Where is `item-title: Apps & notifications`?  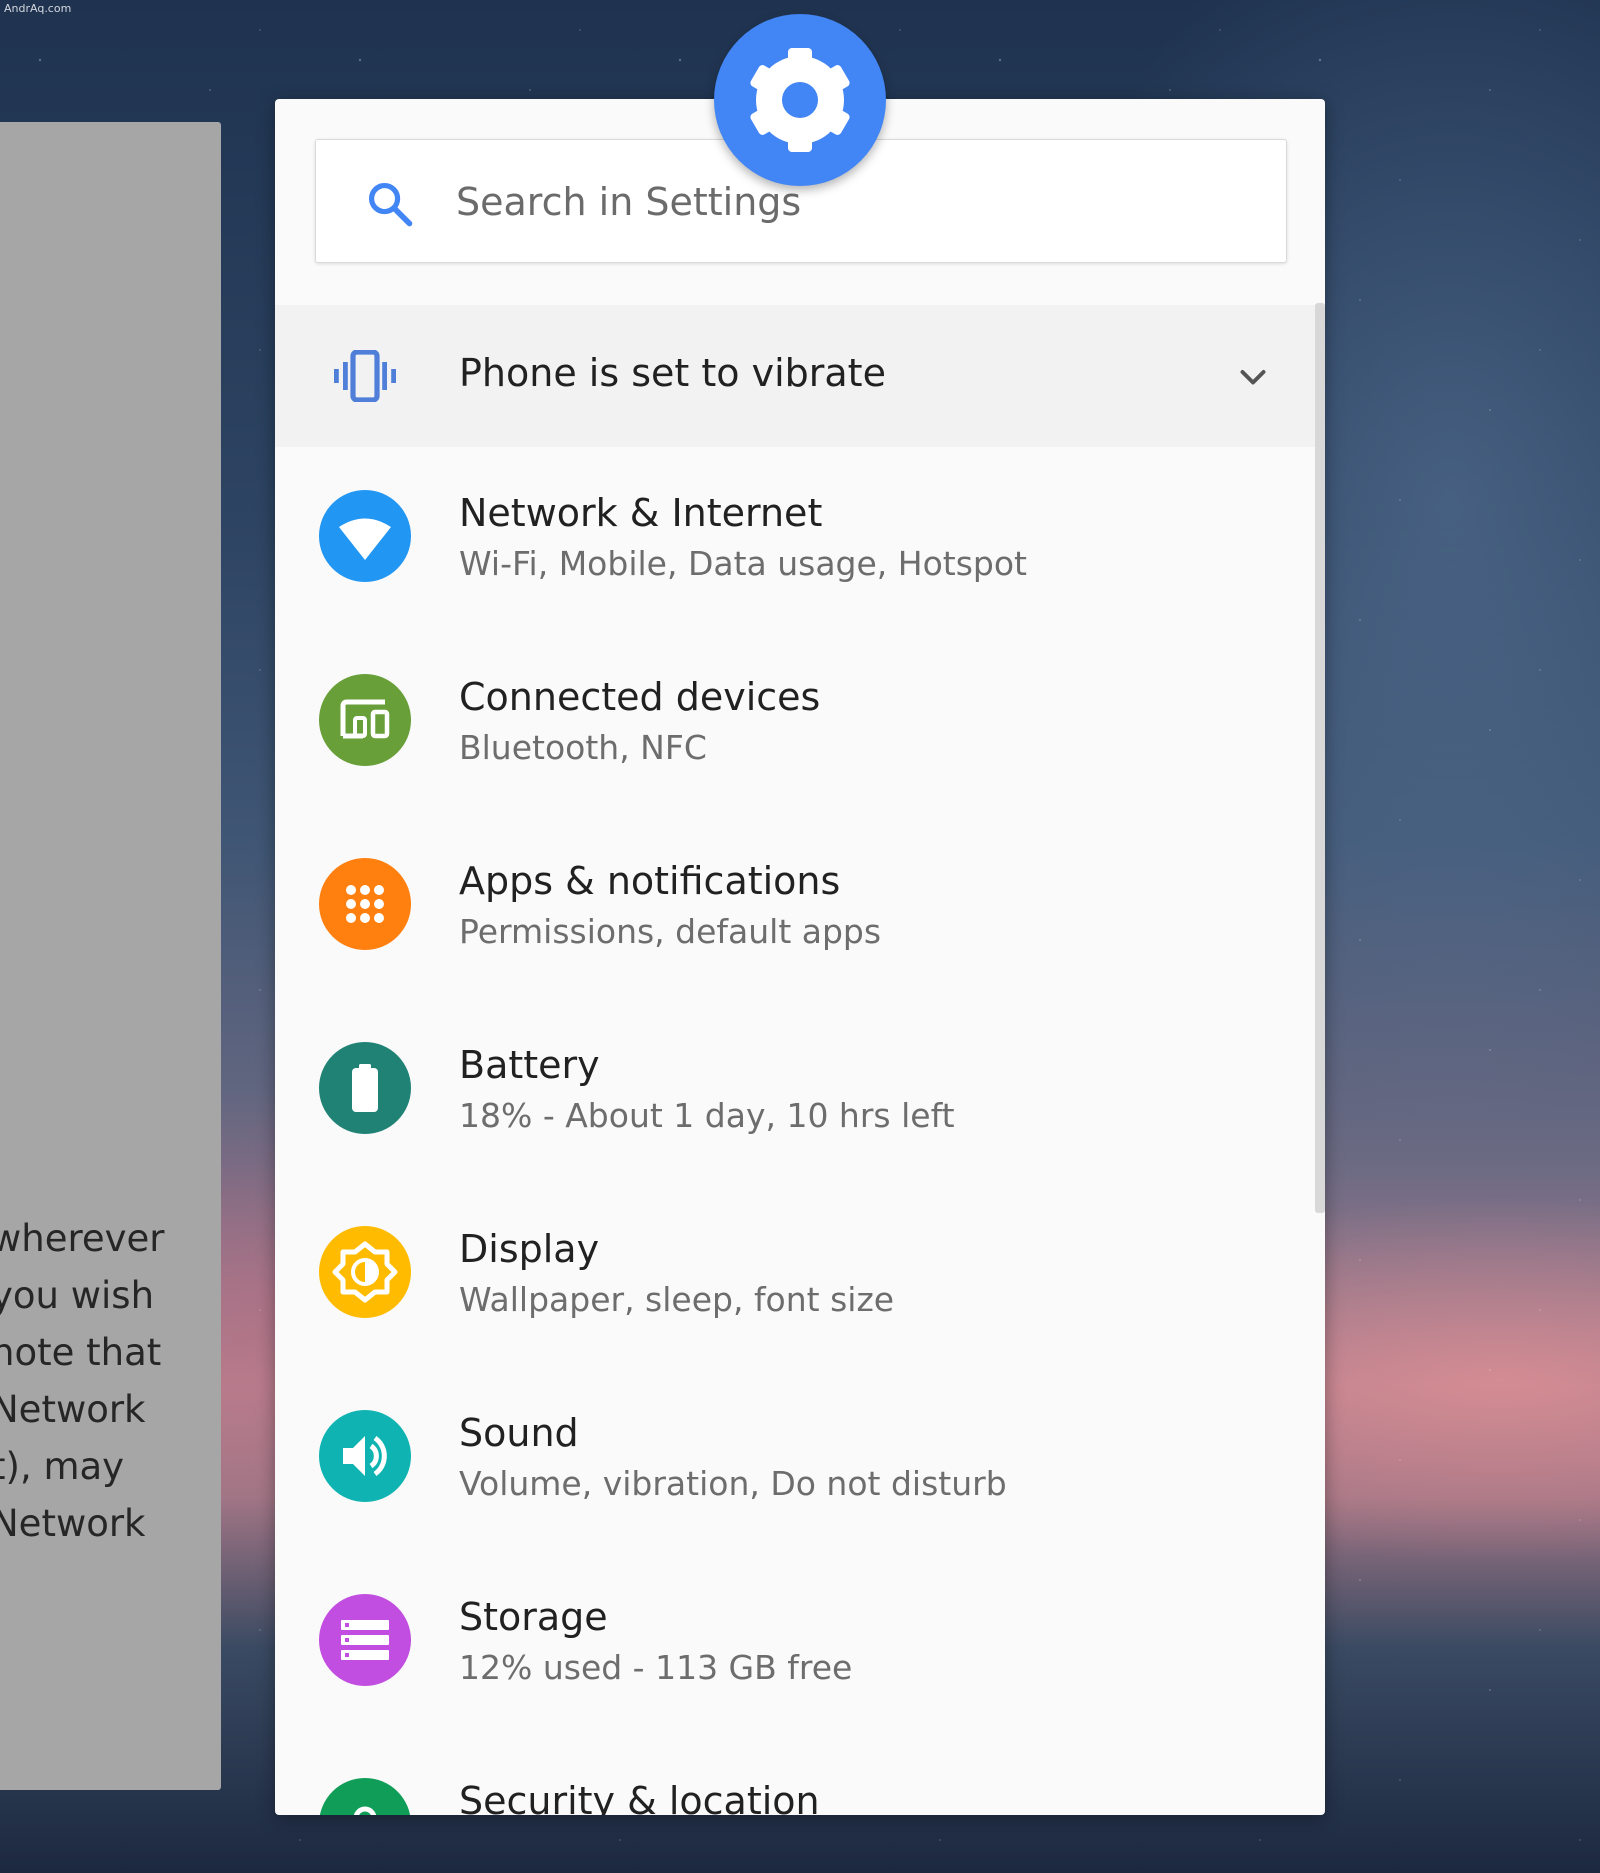 item-title: Apps & notifications is located at coordinates (650, 881).